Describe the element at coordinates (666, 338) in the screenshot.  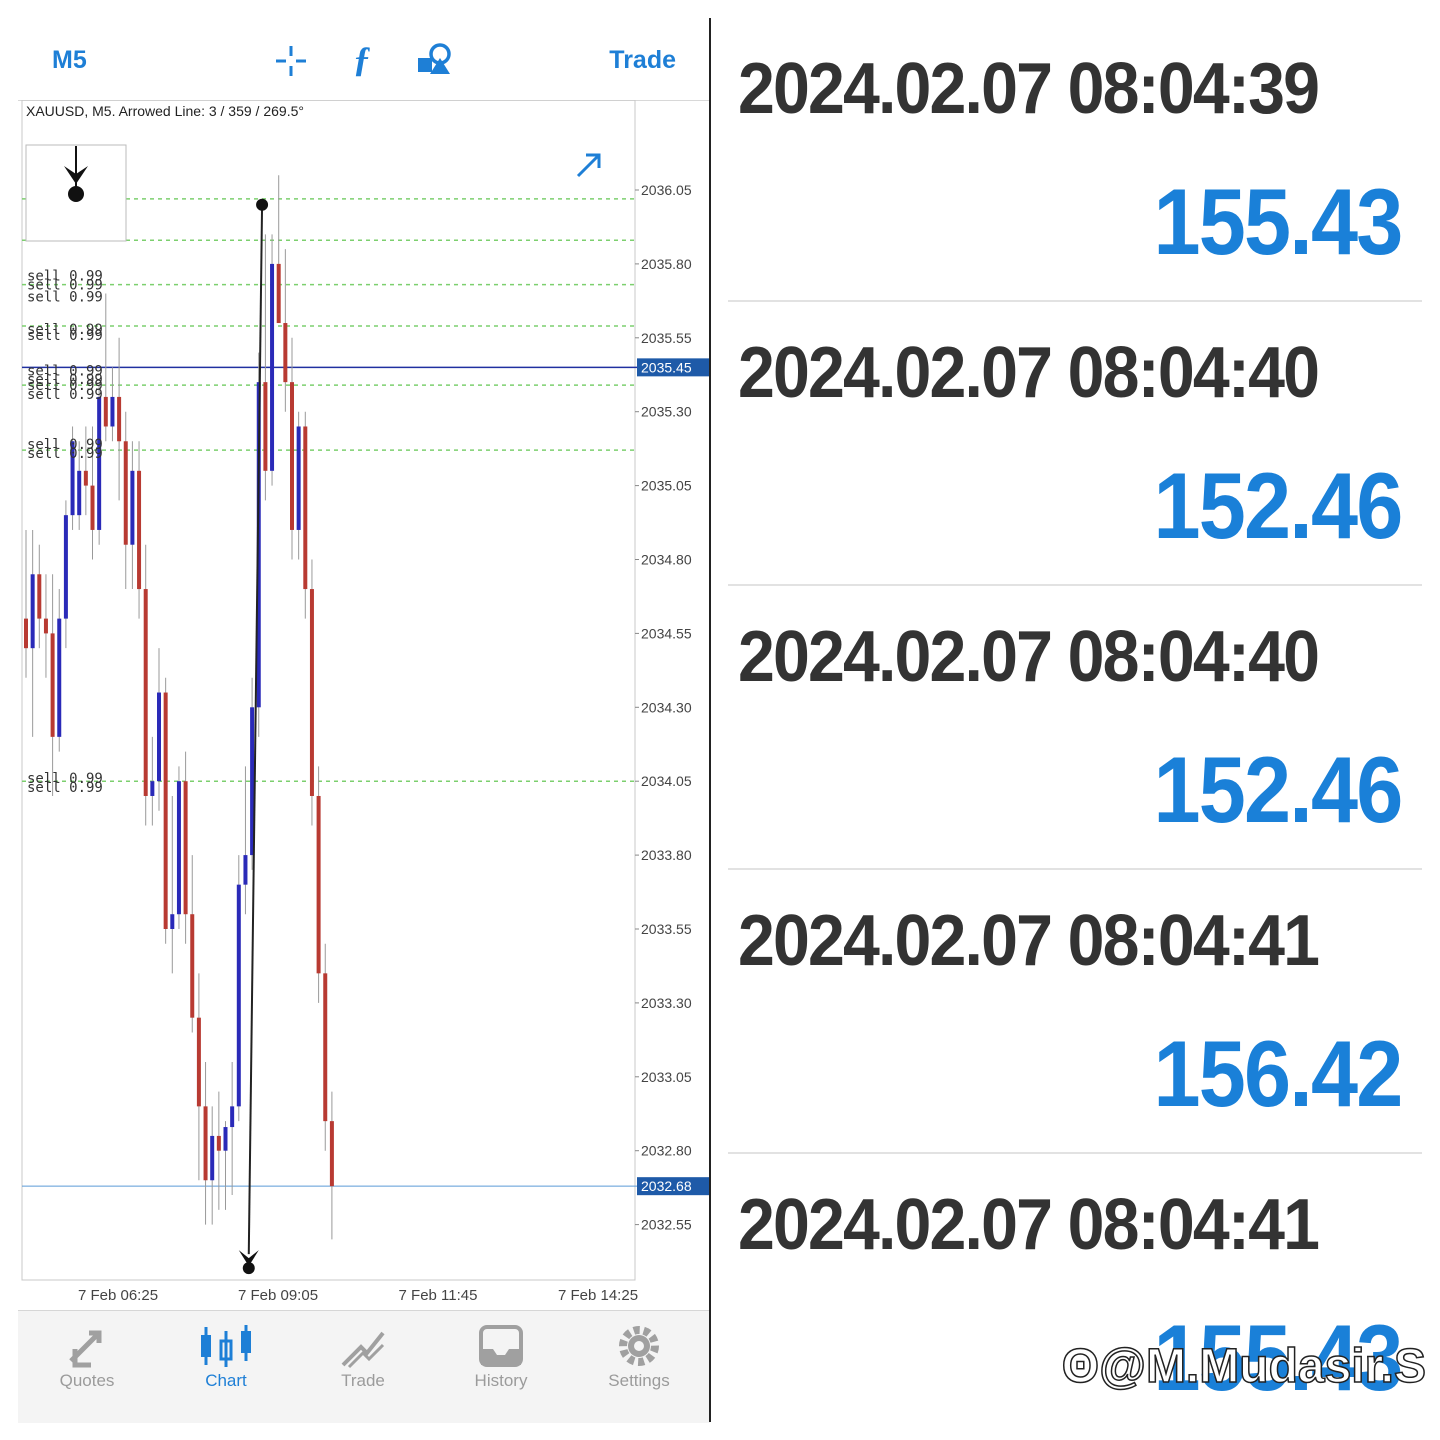
I see `price-tick-label: 2035.55` at that location.